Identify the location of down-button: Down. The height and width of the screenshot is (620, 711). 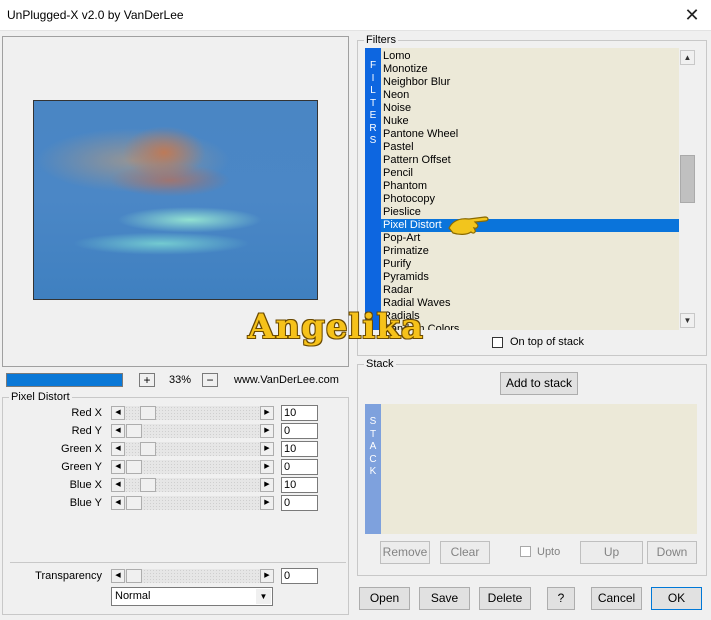
(672, 552).